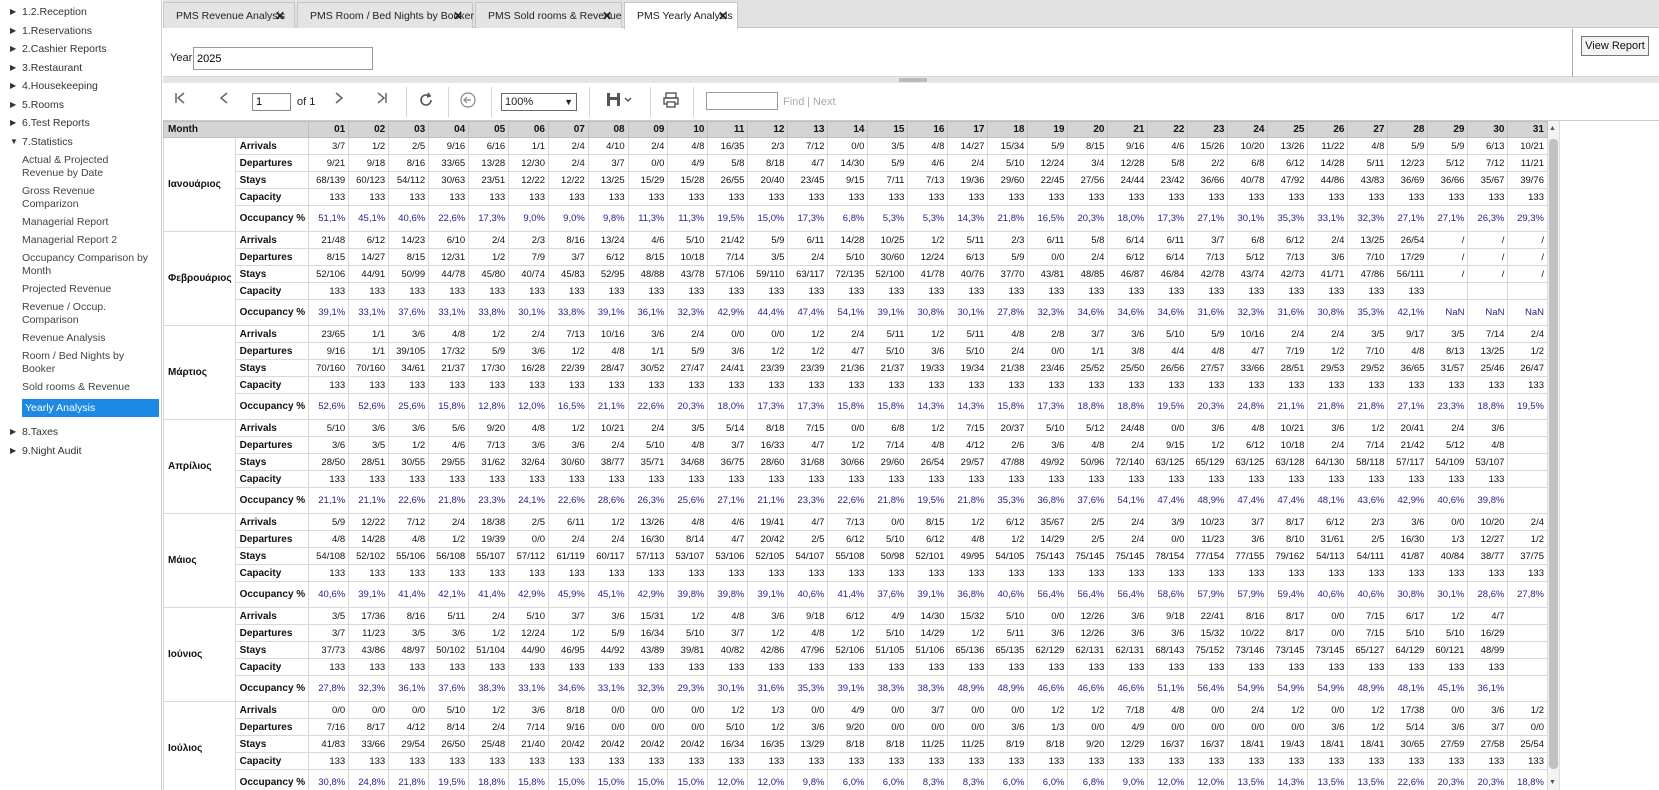  I want to click on tree-report-item: Sold rooms & Revenue, so click(80, 387).